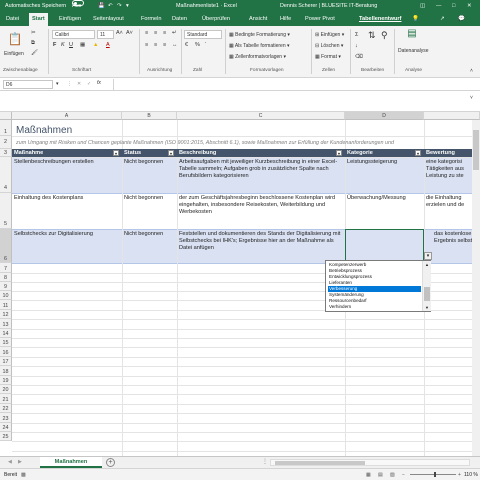  What do you see at coordinates (79, 84) in the screenshot?
I see `cancel-entry-icon: ✕` at bounding box center [79, 84].